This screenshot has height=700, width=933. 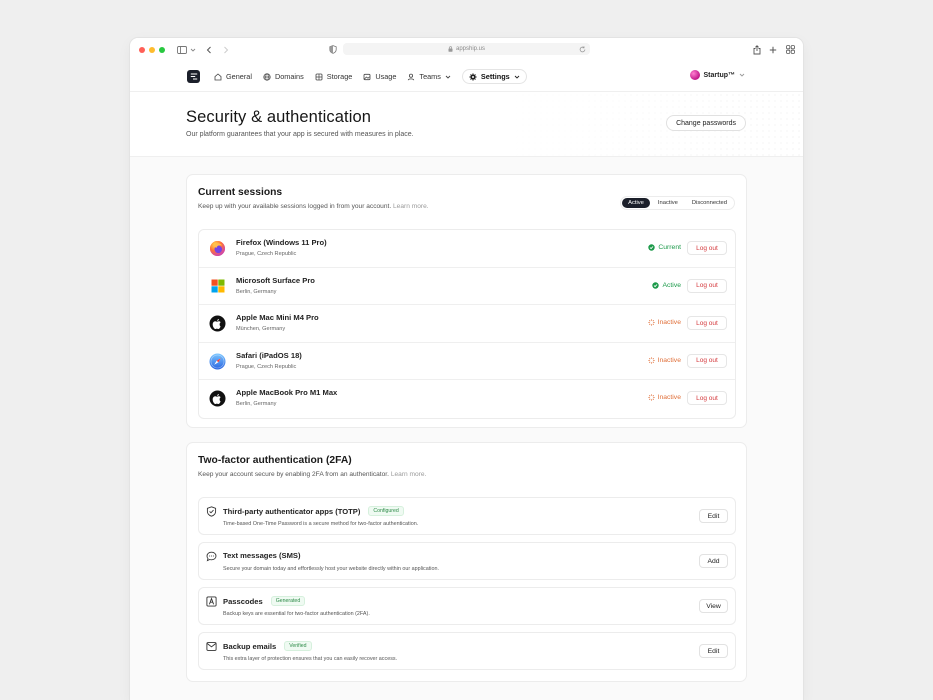 What do you see at coordinates (319, 76) in the screenshot?
I see `database-icon` at bounding box center [319, 76].